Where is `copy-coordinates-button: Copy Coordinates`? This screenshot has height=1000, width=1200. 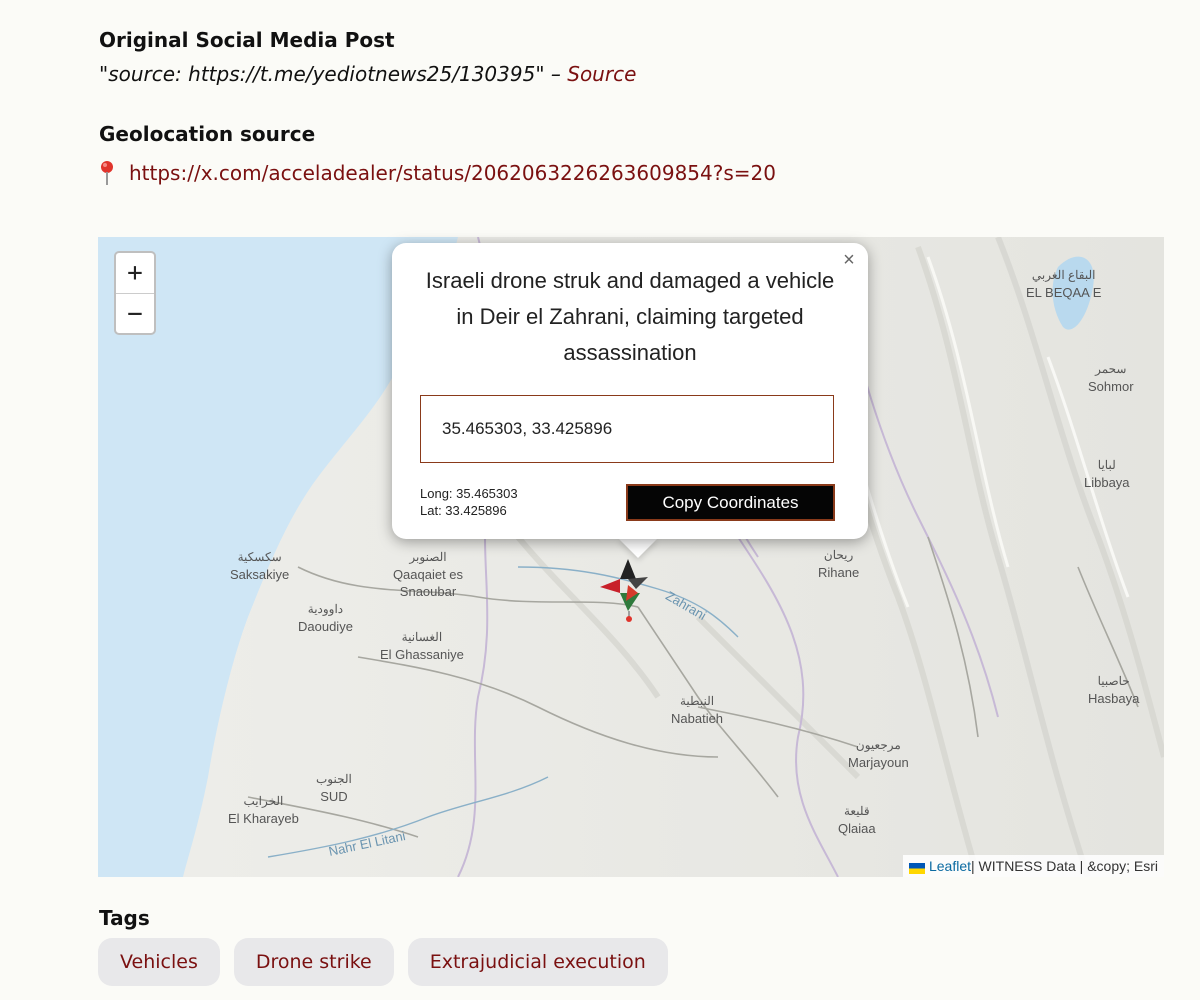 copy-coordinates-button: Copy Coordinates is located at coordinates (730, 502).